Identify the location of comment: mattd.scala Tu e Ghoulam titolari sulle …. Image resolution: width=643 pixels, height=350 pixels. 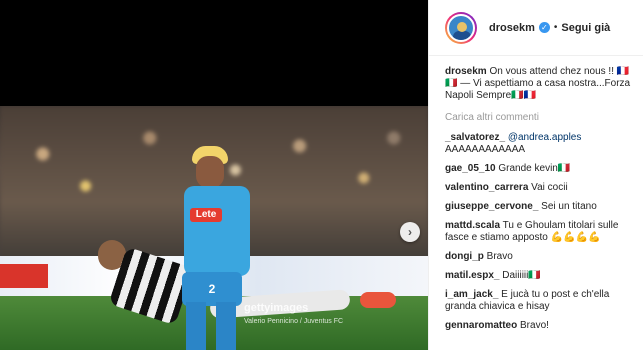
(542, 232).